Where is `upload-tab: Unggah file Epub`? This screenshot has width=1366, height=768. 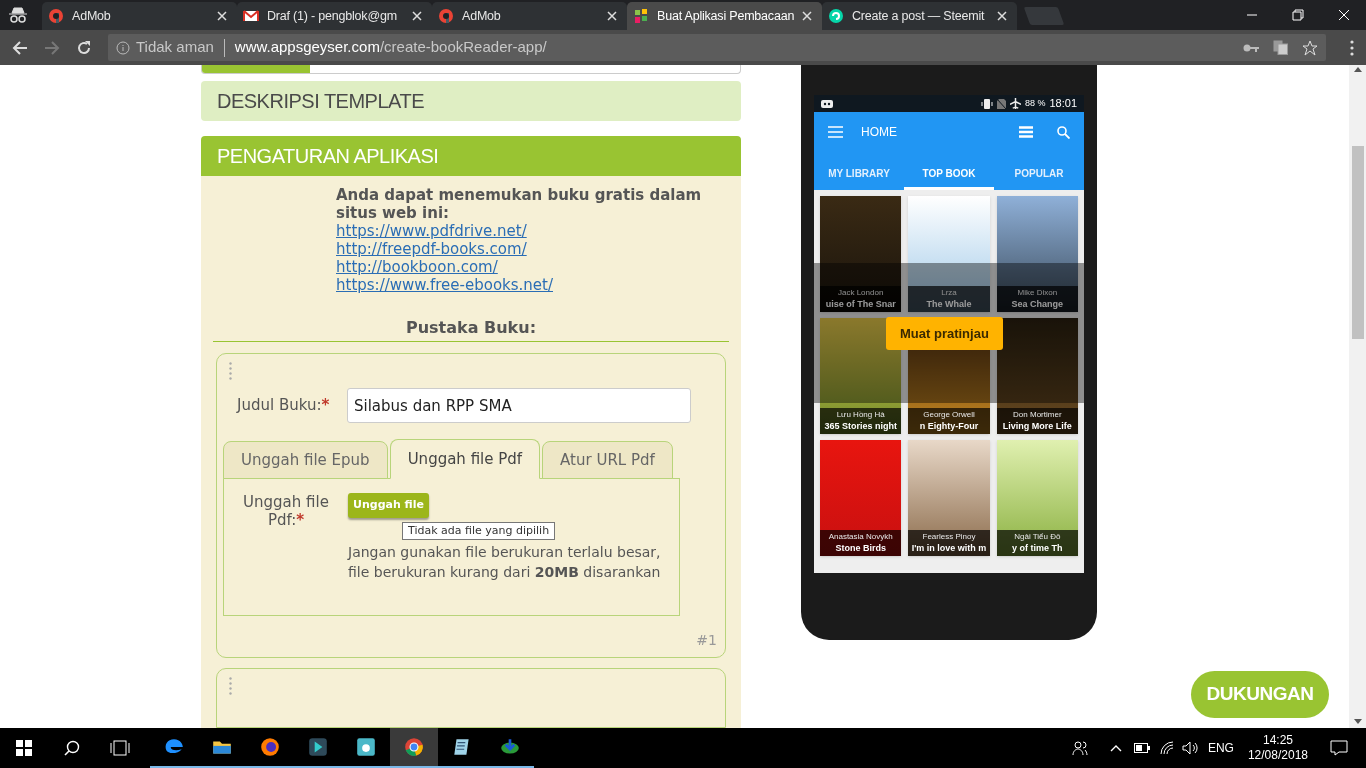
upload-tab: Unggah file Epub is located at coordinates (305, 460).